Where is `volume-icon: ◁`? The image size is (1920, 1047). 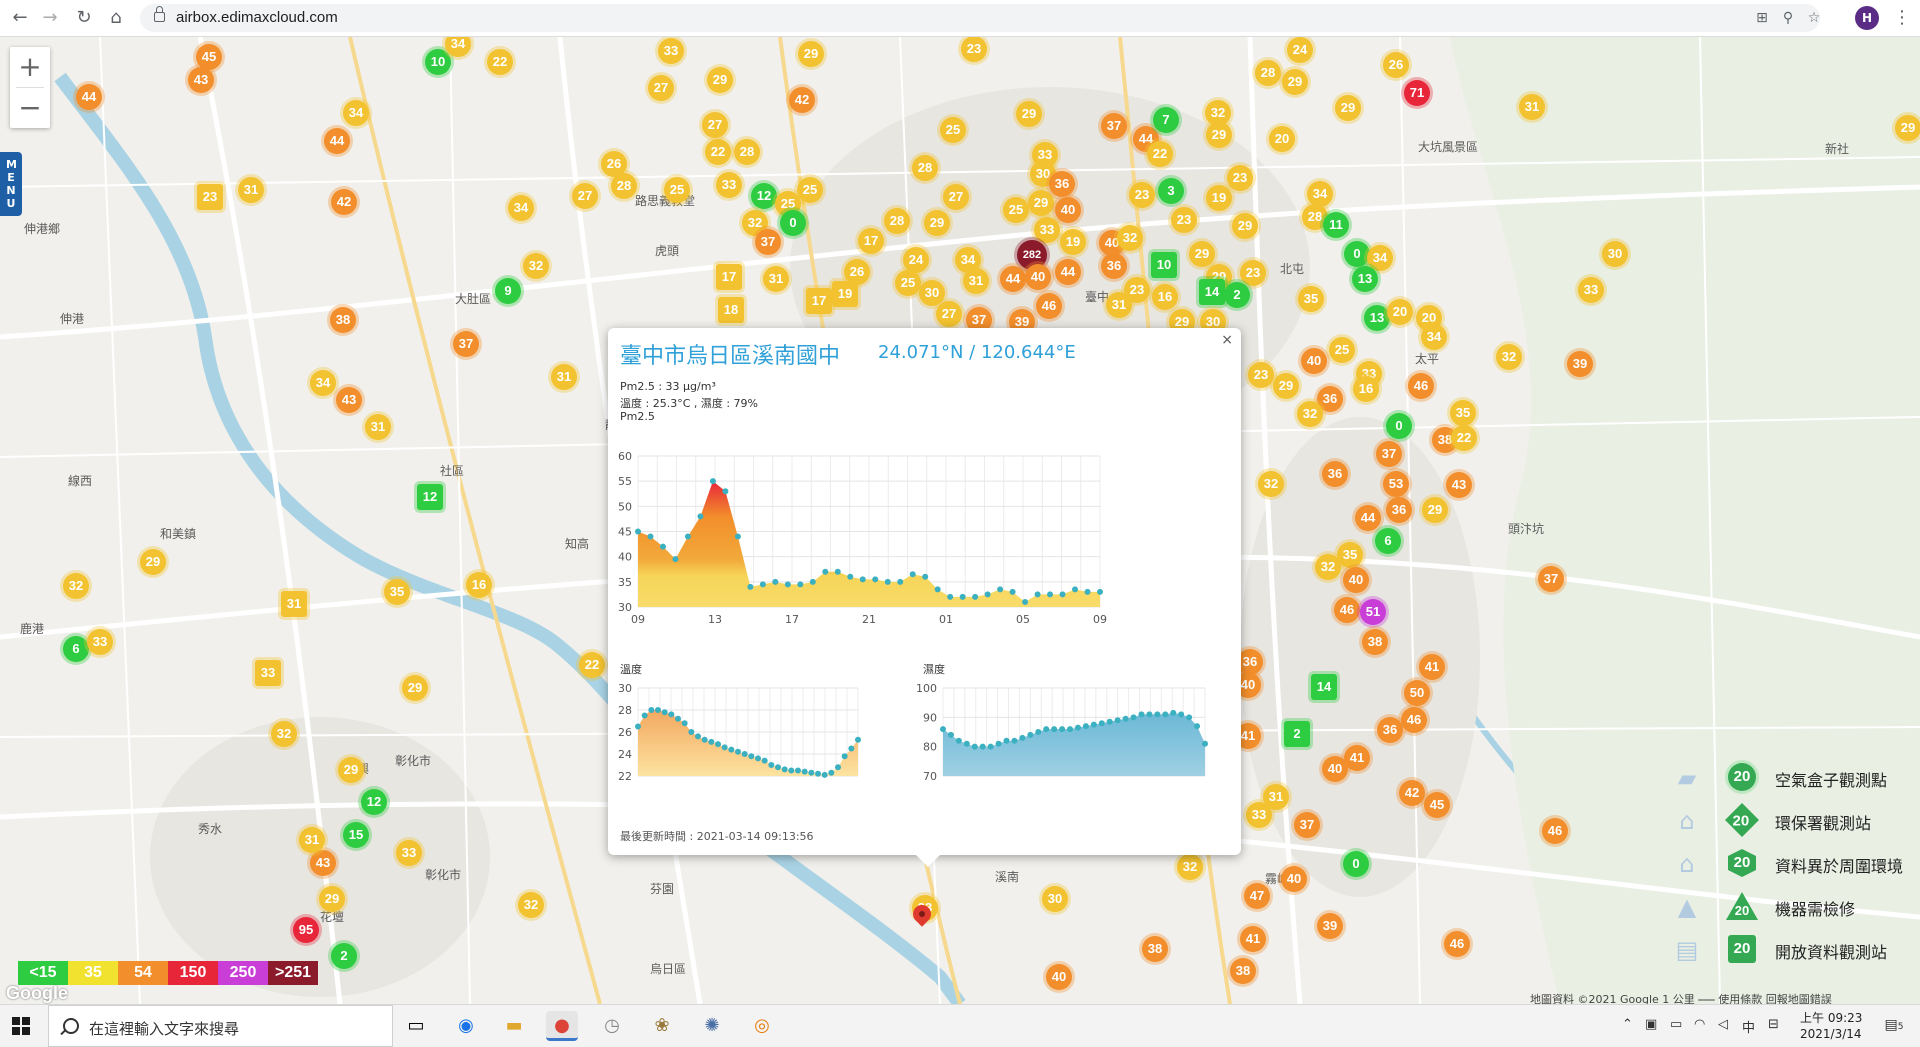
volume-icon: ◁ is located at coordinates (1723, 1024).